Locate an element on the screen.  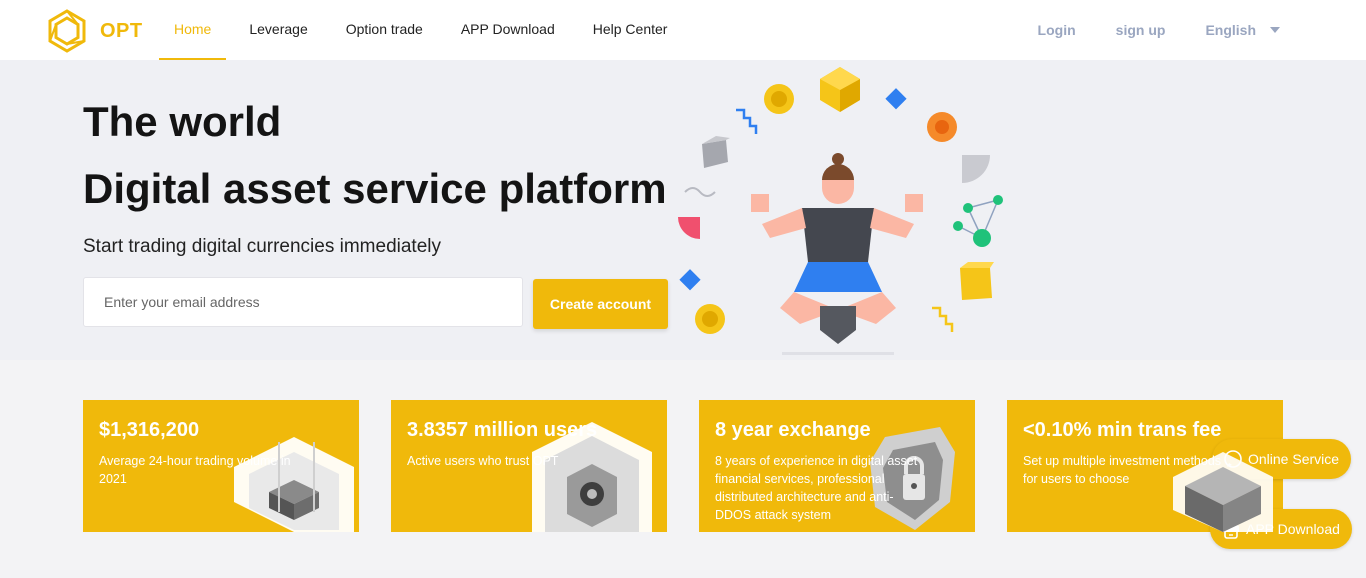
stat-desc: Average 24-hour trading volume in 2021 is located at coordinates (195, 470).